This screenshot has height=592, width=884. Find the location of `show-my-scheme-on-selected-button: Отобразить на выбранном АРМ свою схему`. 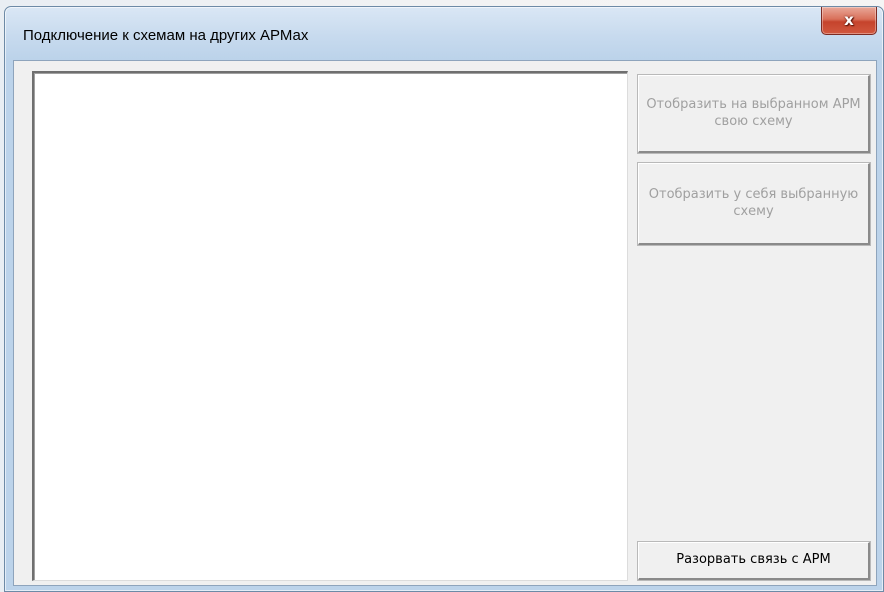

show-my-scheme-on-selected-button: Отобразить на выбранном АРМ свою схему is located at coordinates (754, 114).